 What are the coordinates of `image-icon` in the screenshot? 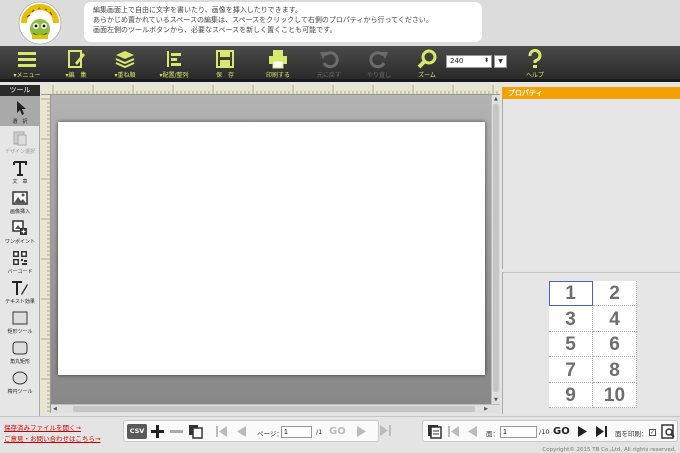 It's located at (20, 198).